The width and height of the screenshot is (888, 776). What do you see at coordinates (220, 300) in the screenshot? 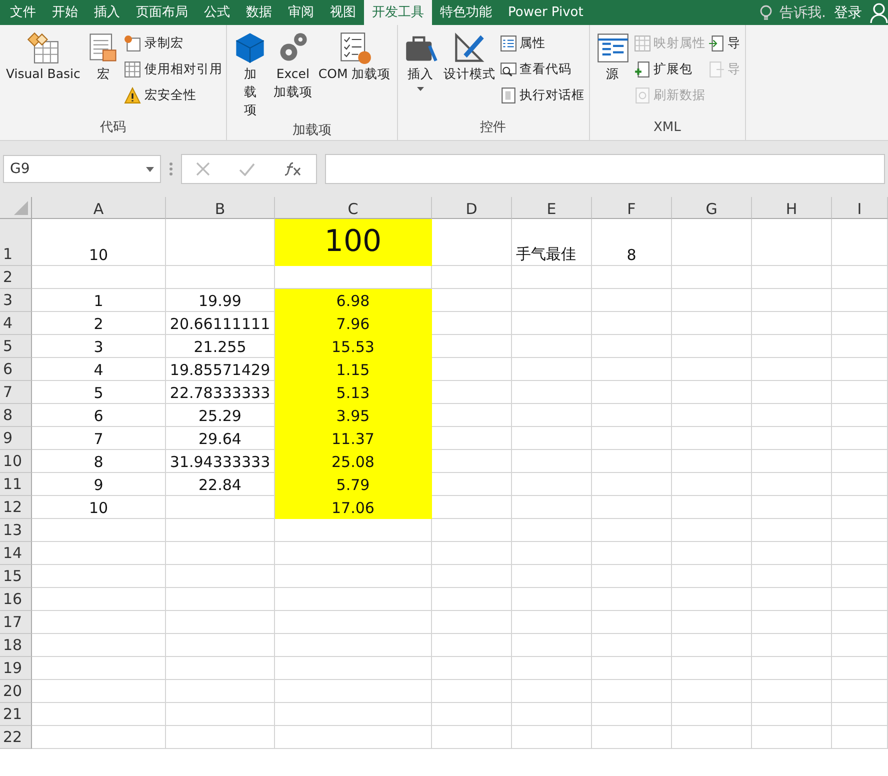
I see `table-cell: 19.99` at bounding box center [220, 300].